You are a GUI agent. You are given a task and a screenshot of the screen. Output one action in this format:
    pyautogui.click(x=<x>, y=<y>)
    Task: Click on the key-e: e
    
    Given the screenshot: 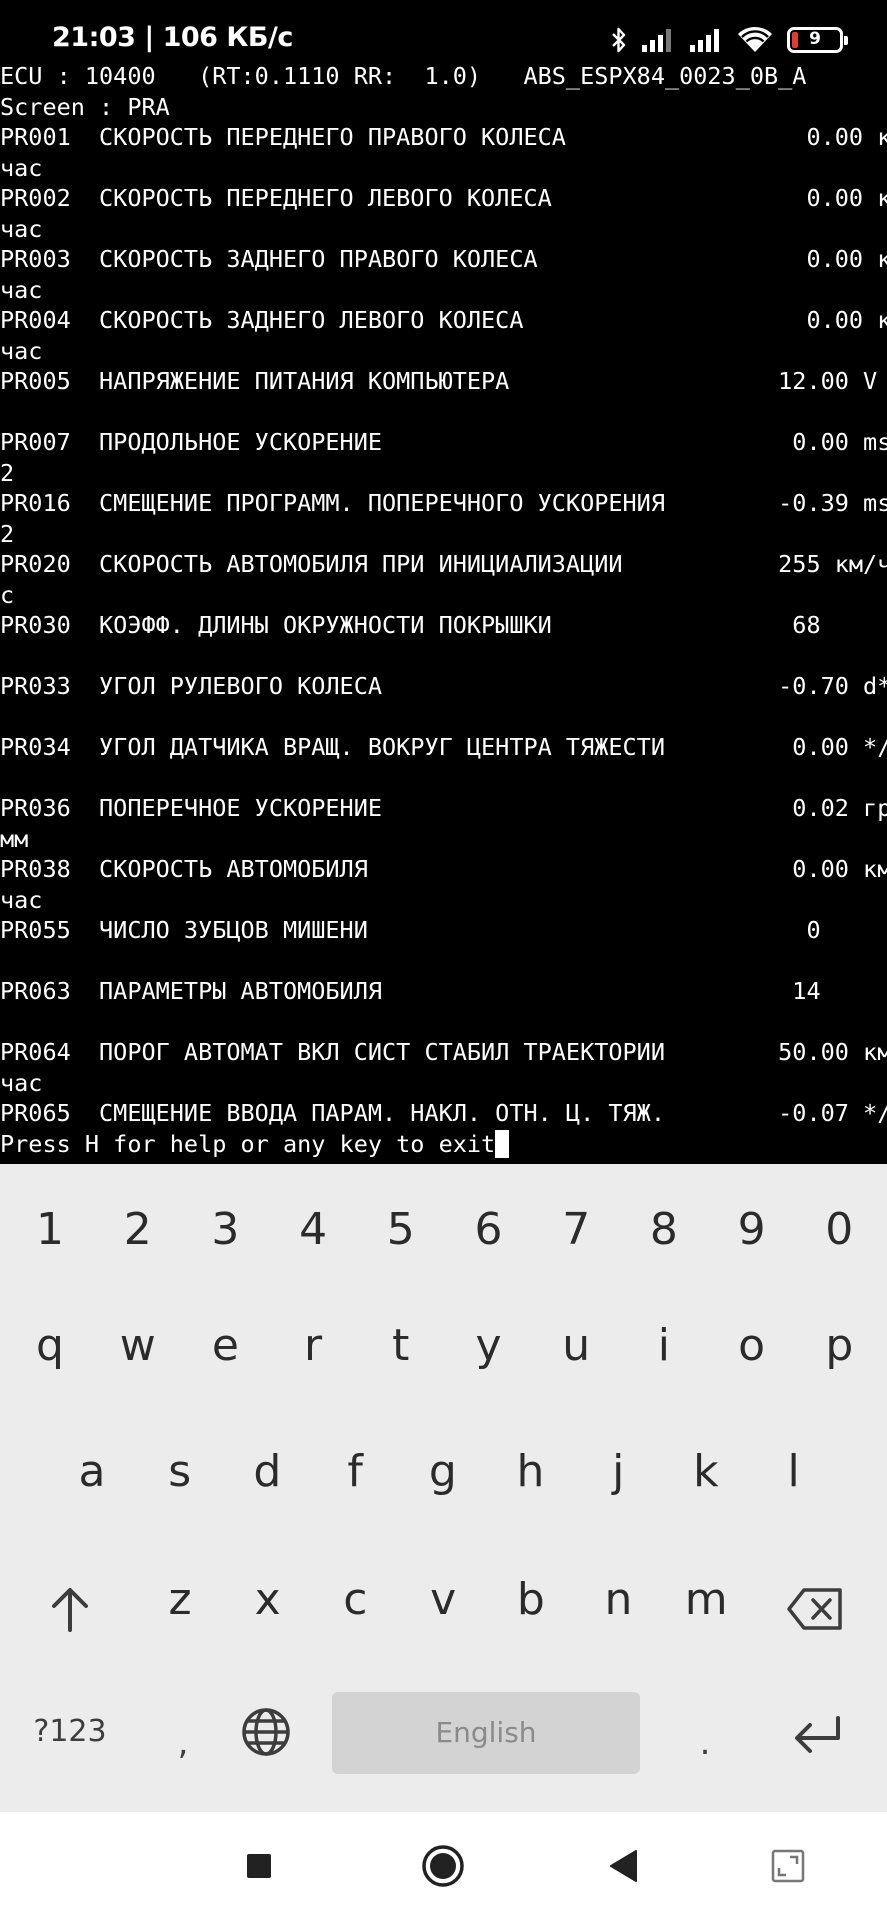 What is the action you would take?
    pyautogui.click(x=225, y=1346)
    